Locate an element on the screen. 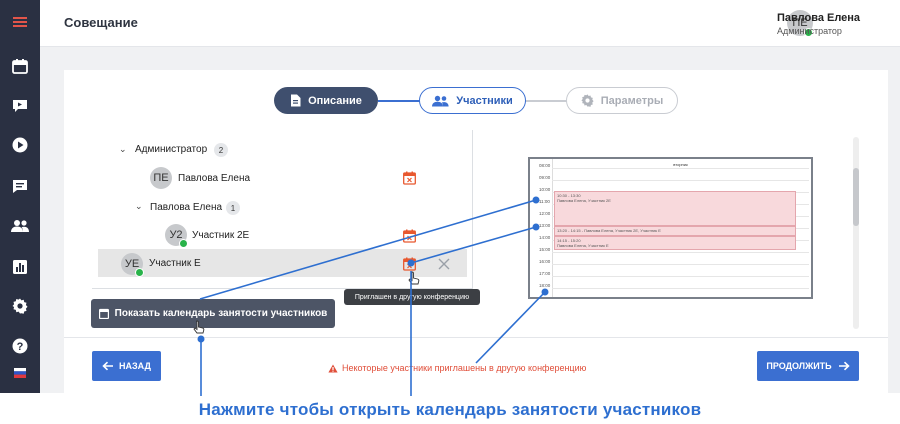 Image resolution: width=900 pixels, height=424 pixels. count-badge: 2 is located at coordinates (221, 150).